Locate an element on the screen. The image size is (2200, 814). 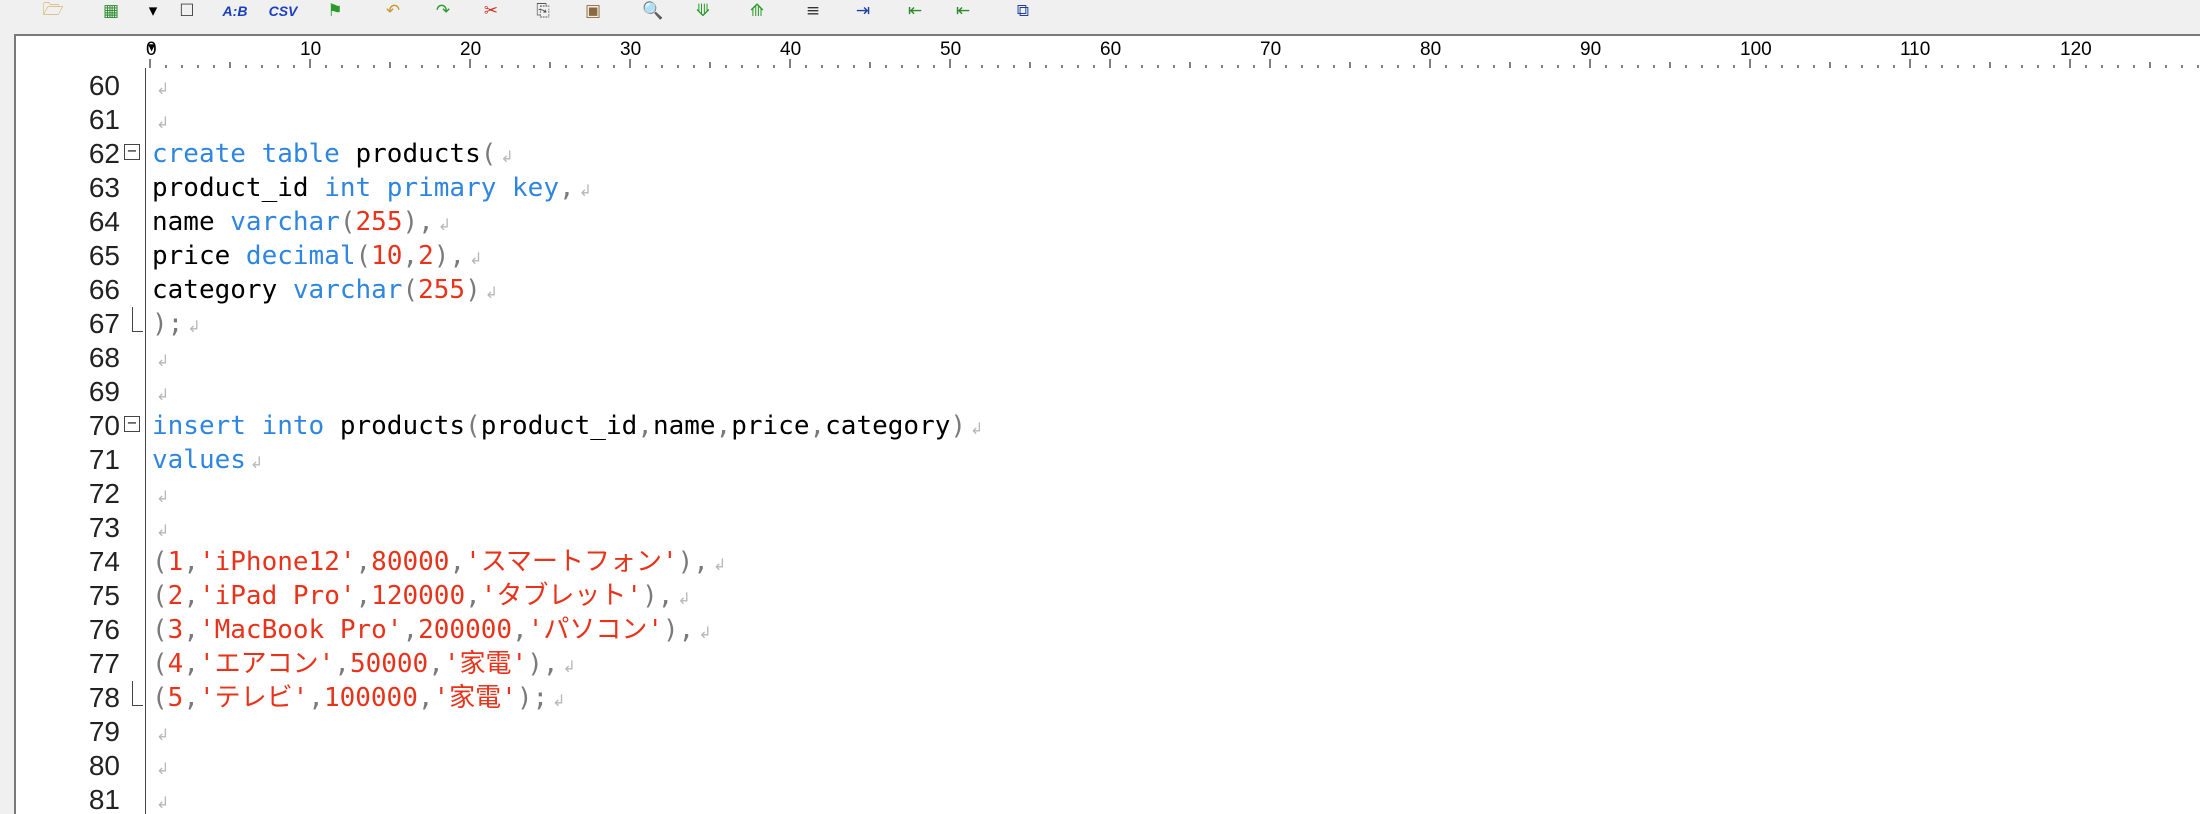
undo-icon: ↶ is located at coordinates (393, 11).